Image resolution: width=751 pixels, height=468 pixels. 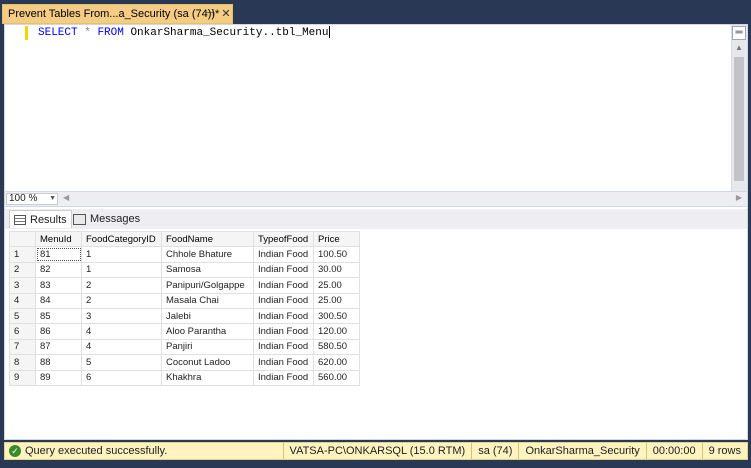 What do you see at coordinates (22, 316) in the screenshot?
I see `row-number: 5` at bounding box center [22, 316].